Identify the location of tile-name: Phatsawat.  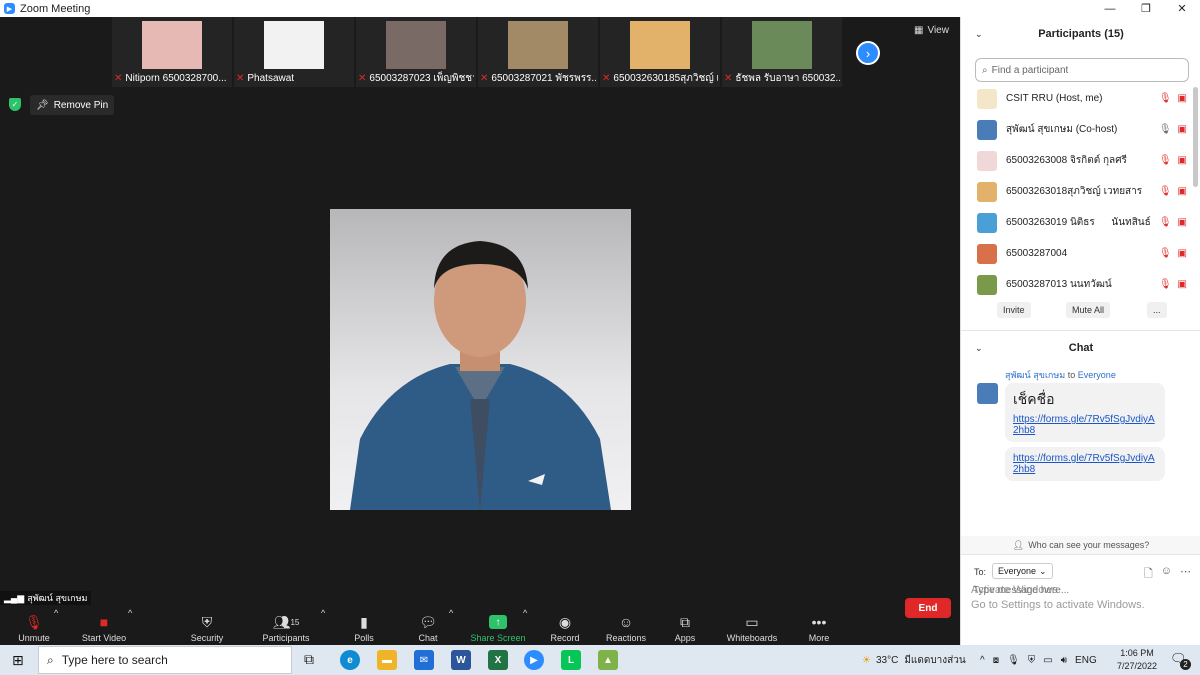
(271, 78).